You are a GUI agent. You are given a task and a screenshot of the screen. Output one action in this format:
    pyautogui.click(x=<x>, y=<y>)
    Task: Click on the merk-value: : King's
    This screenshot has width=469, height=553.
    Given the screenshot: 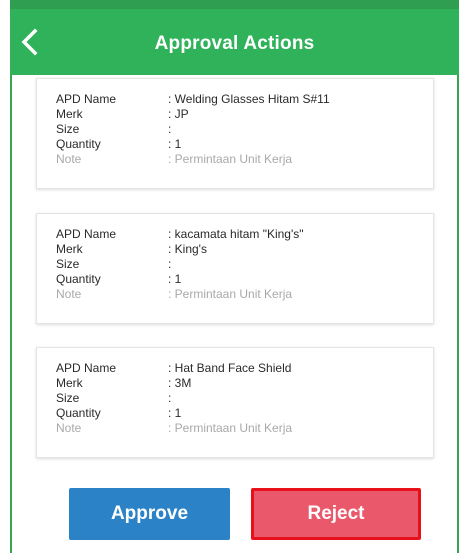 What is the action you would take?
    pyautogui.click(x=187, y=248)
    